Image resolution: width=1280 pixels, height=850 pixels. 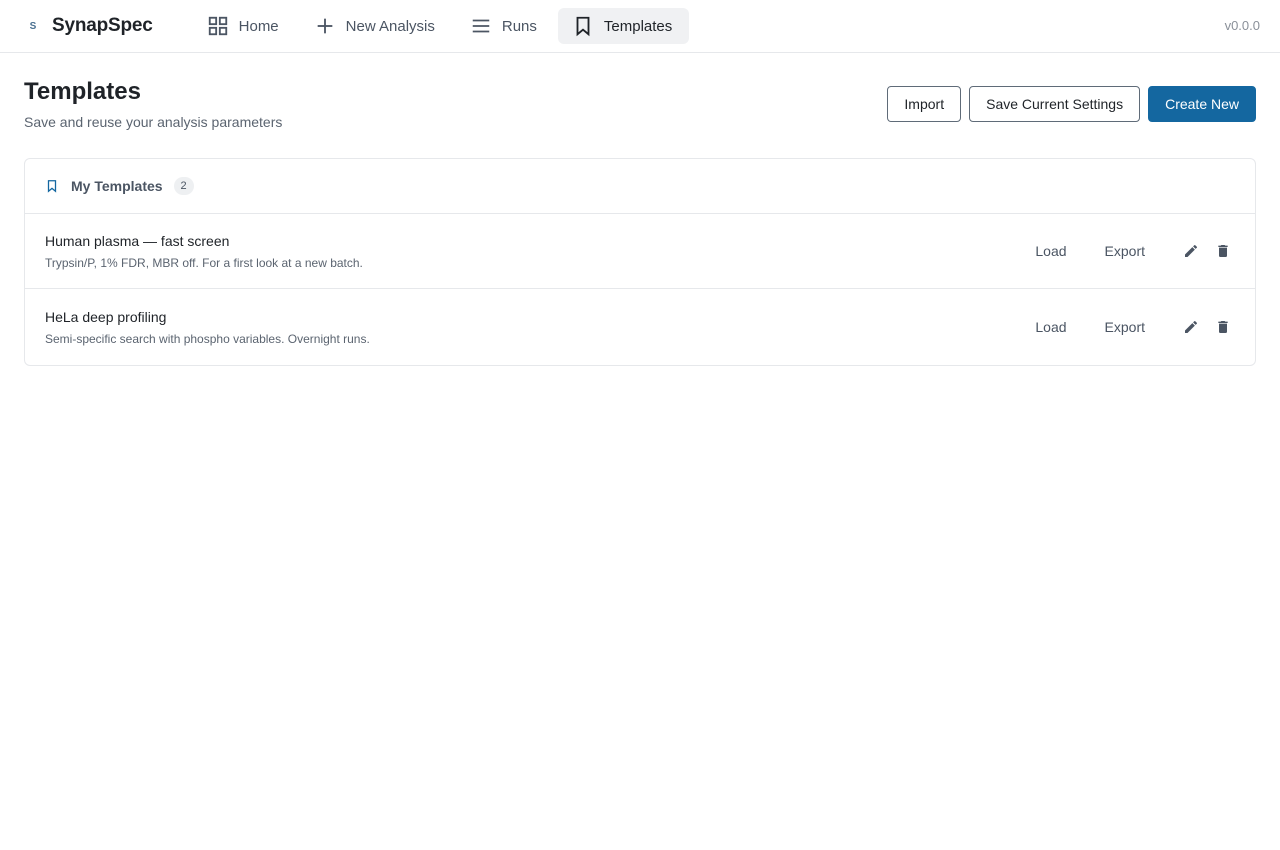 I want to click on synapspec-logo-icon: S, so click(x=33, y=26).